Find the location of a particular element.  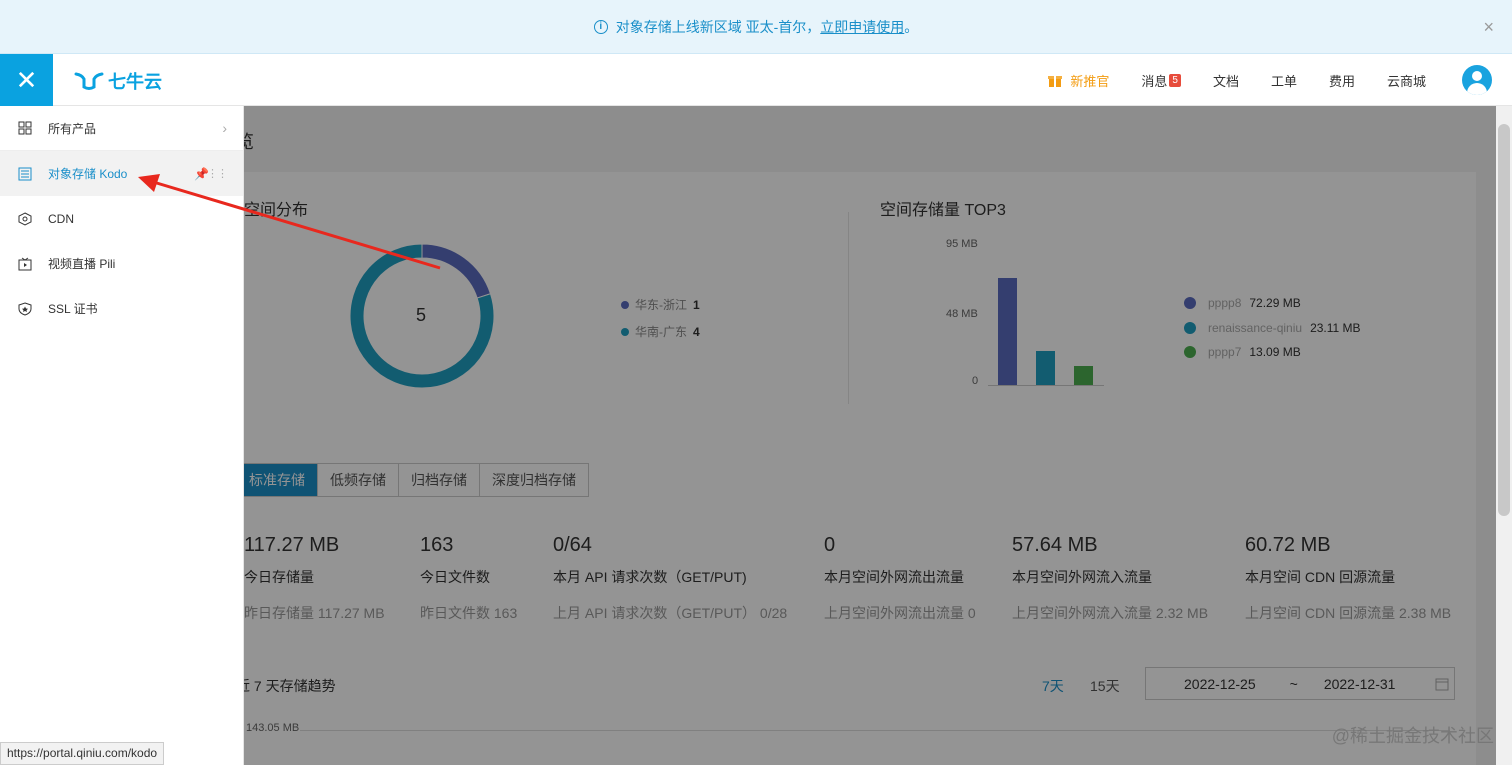

sidebar-item-ssl: SSL 证书 is located at coordinates (121, 308).